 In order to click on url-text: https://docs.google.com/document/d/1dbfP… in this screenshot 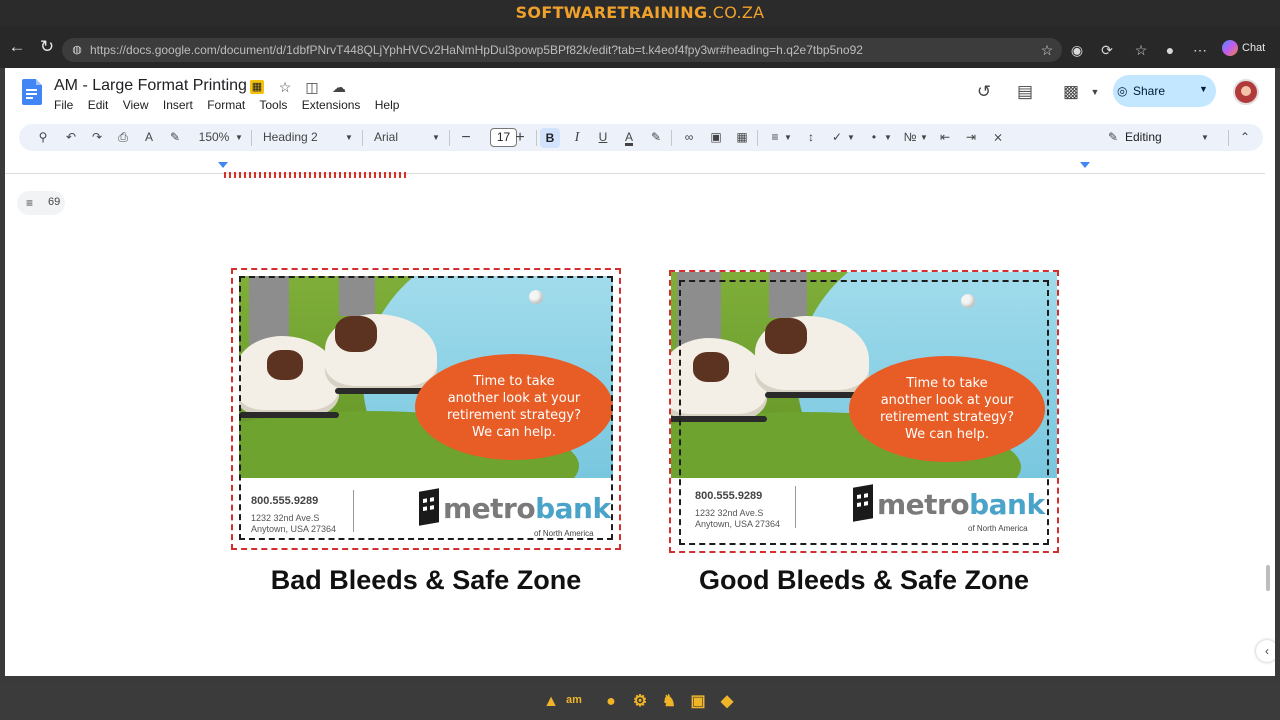, I will do `click(476, 50)`.